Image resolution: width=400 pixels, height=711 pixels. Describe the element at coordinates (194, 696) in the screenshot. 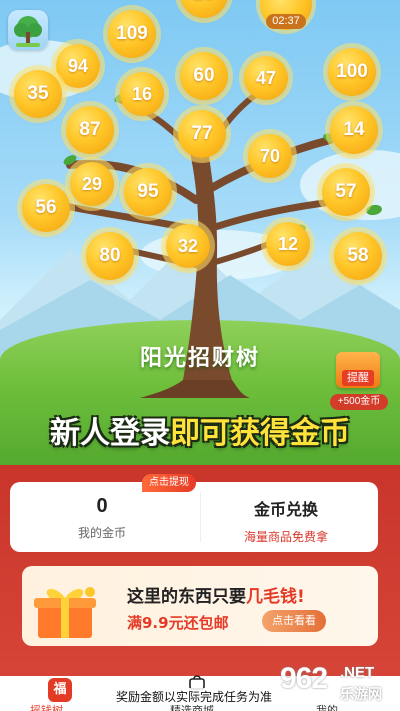

I see `reward-notice: 奖励金额以实际完成任务为准` at that location.